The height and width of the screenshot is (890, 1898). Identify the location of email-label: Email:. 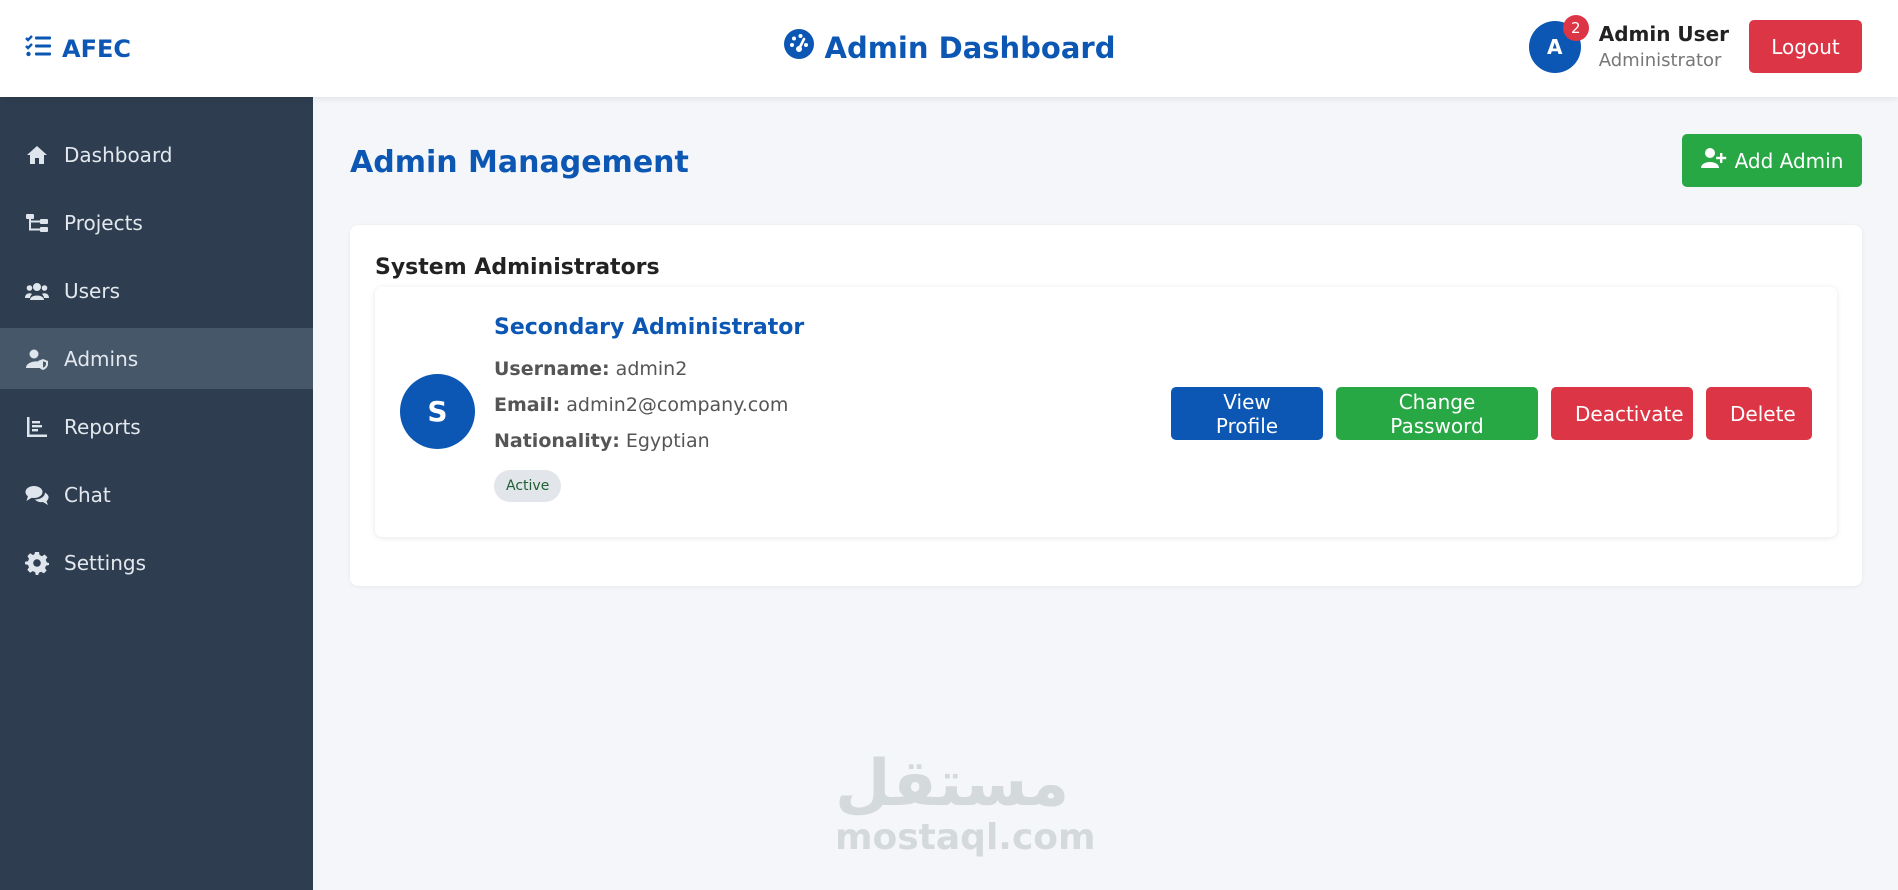
(527, 405).